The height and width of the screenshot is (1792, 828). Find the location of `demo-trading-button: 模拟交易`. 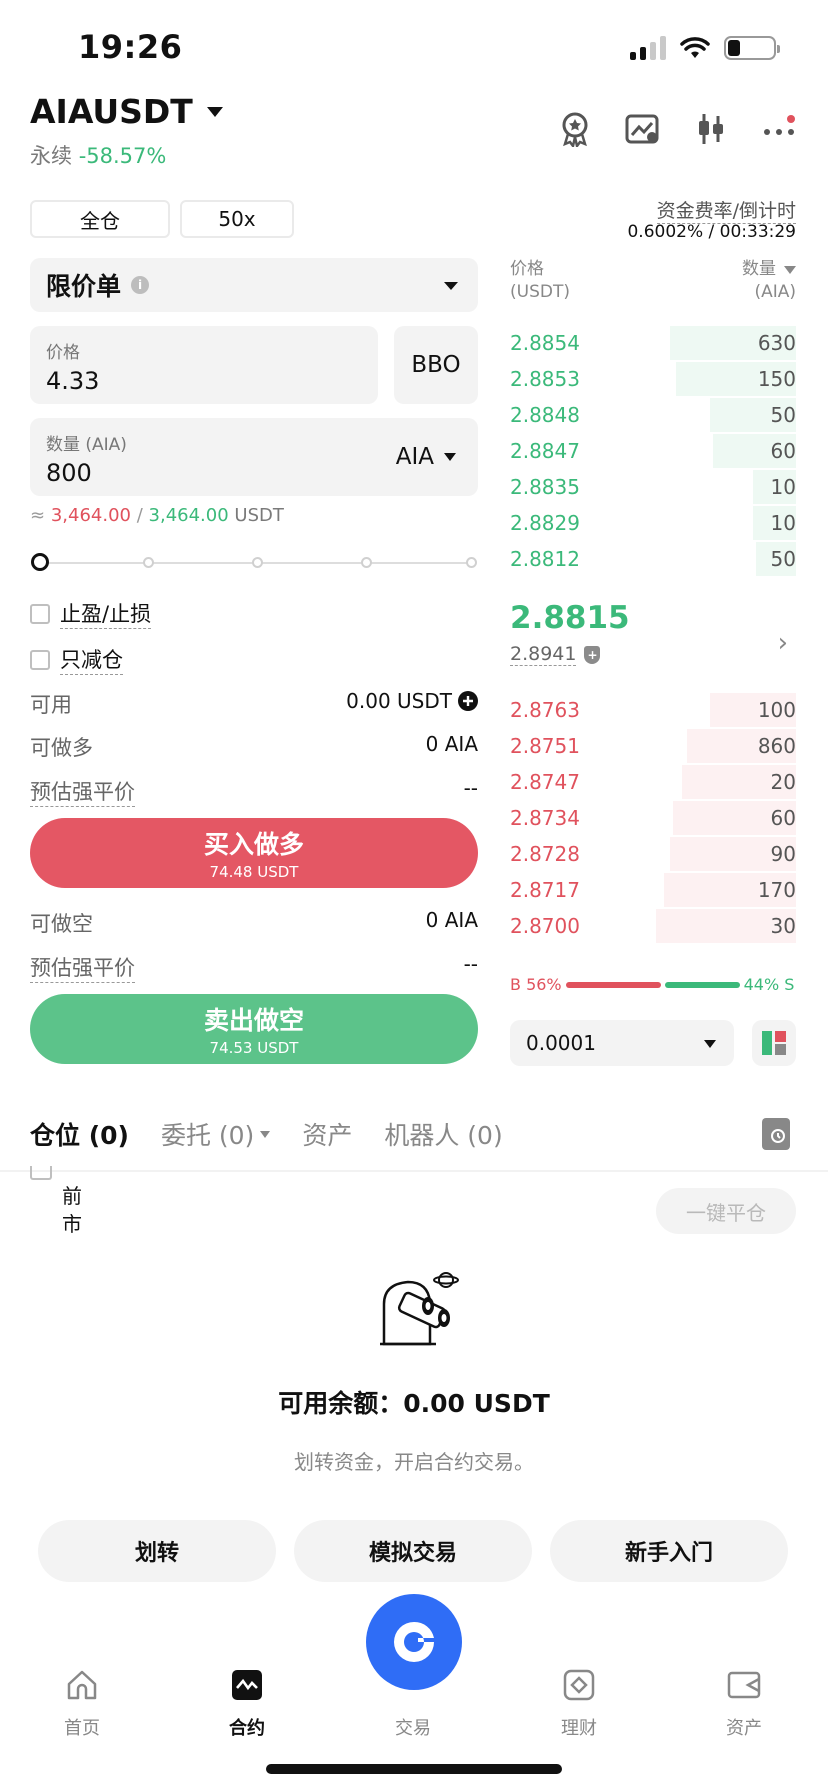

demo-trading-button: 模拟交易 is located at coordinates (413, 1551).